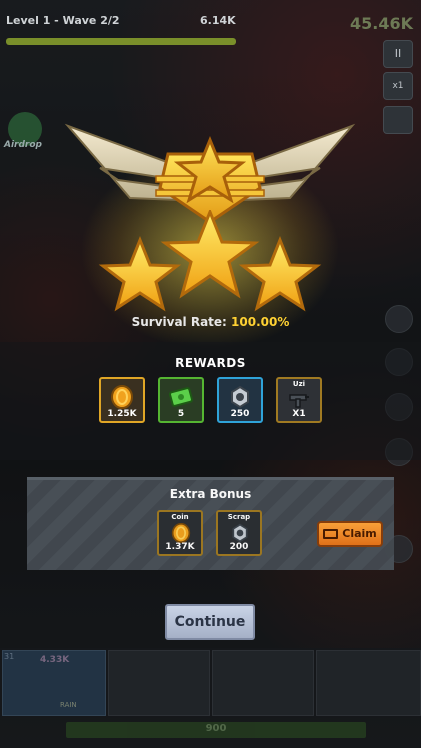 The image size is (421, 748). I want to click on wave-progress-fill, so click(121, 41).